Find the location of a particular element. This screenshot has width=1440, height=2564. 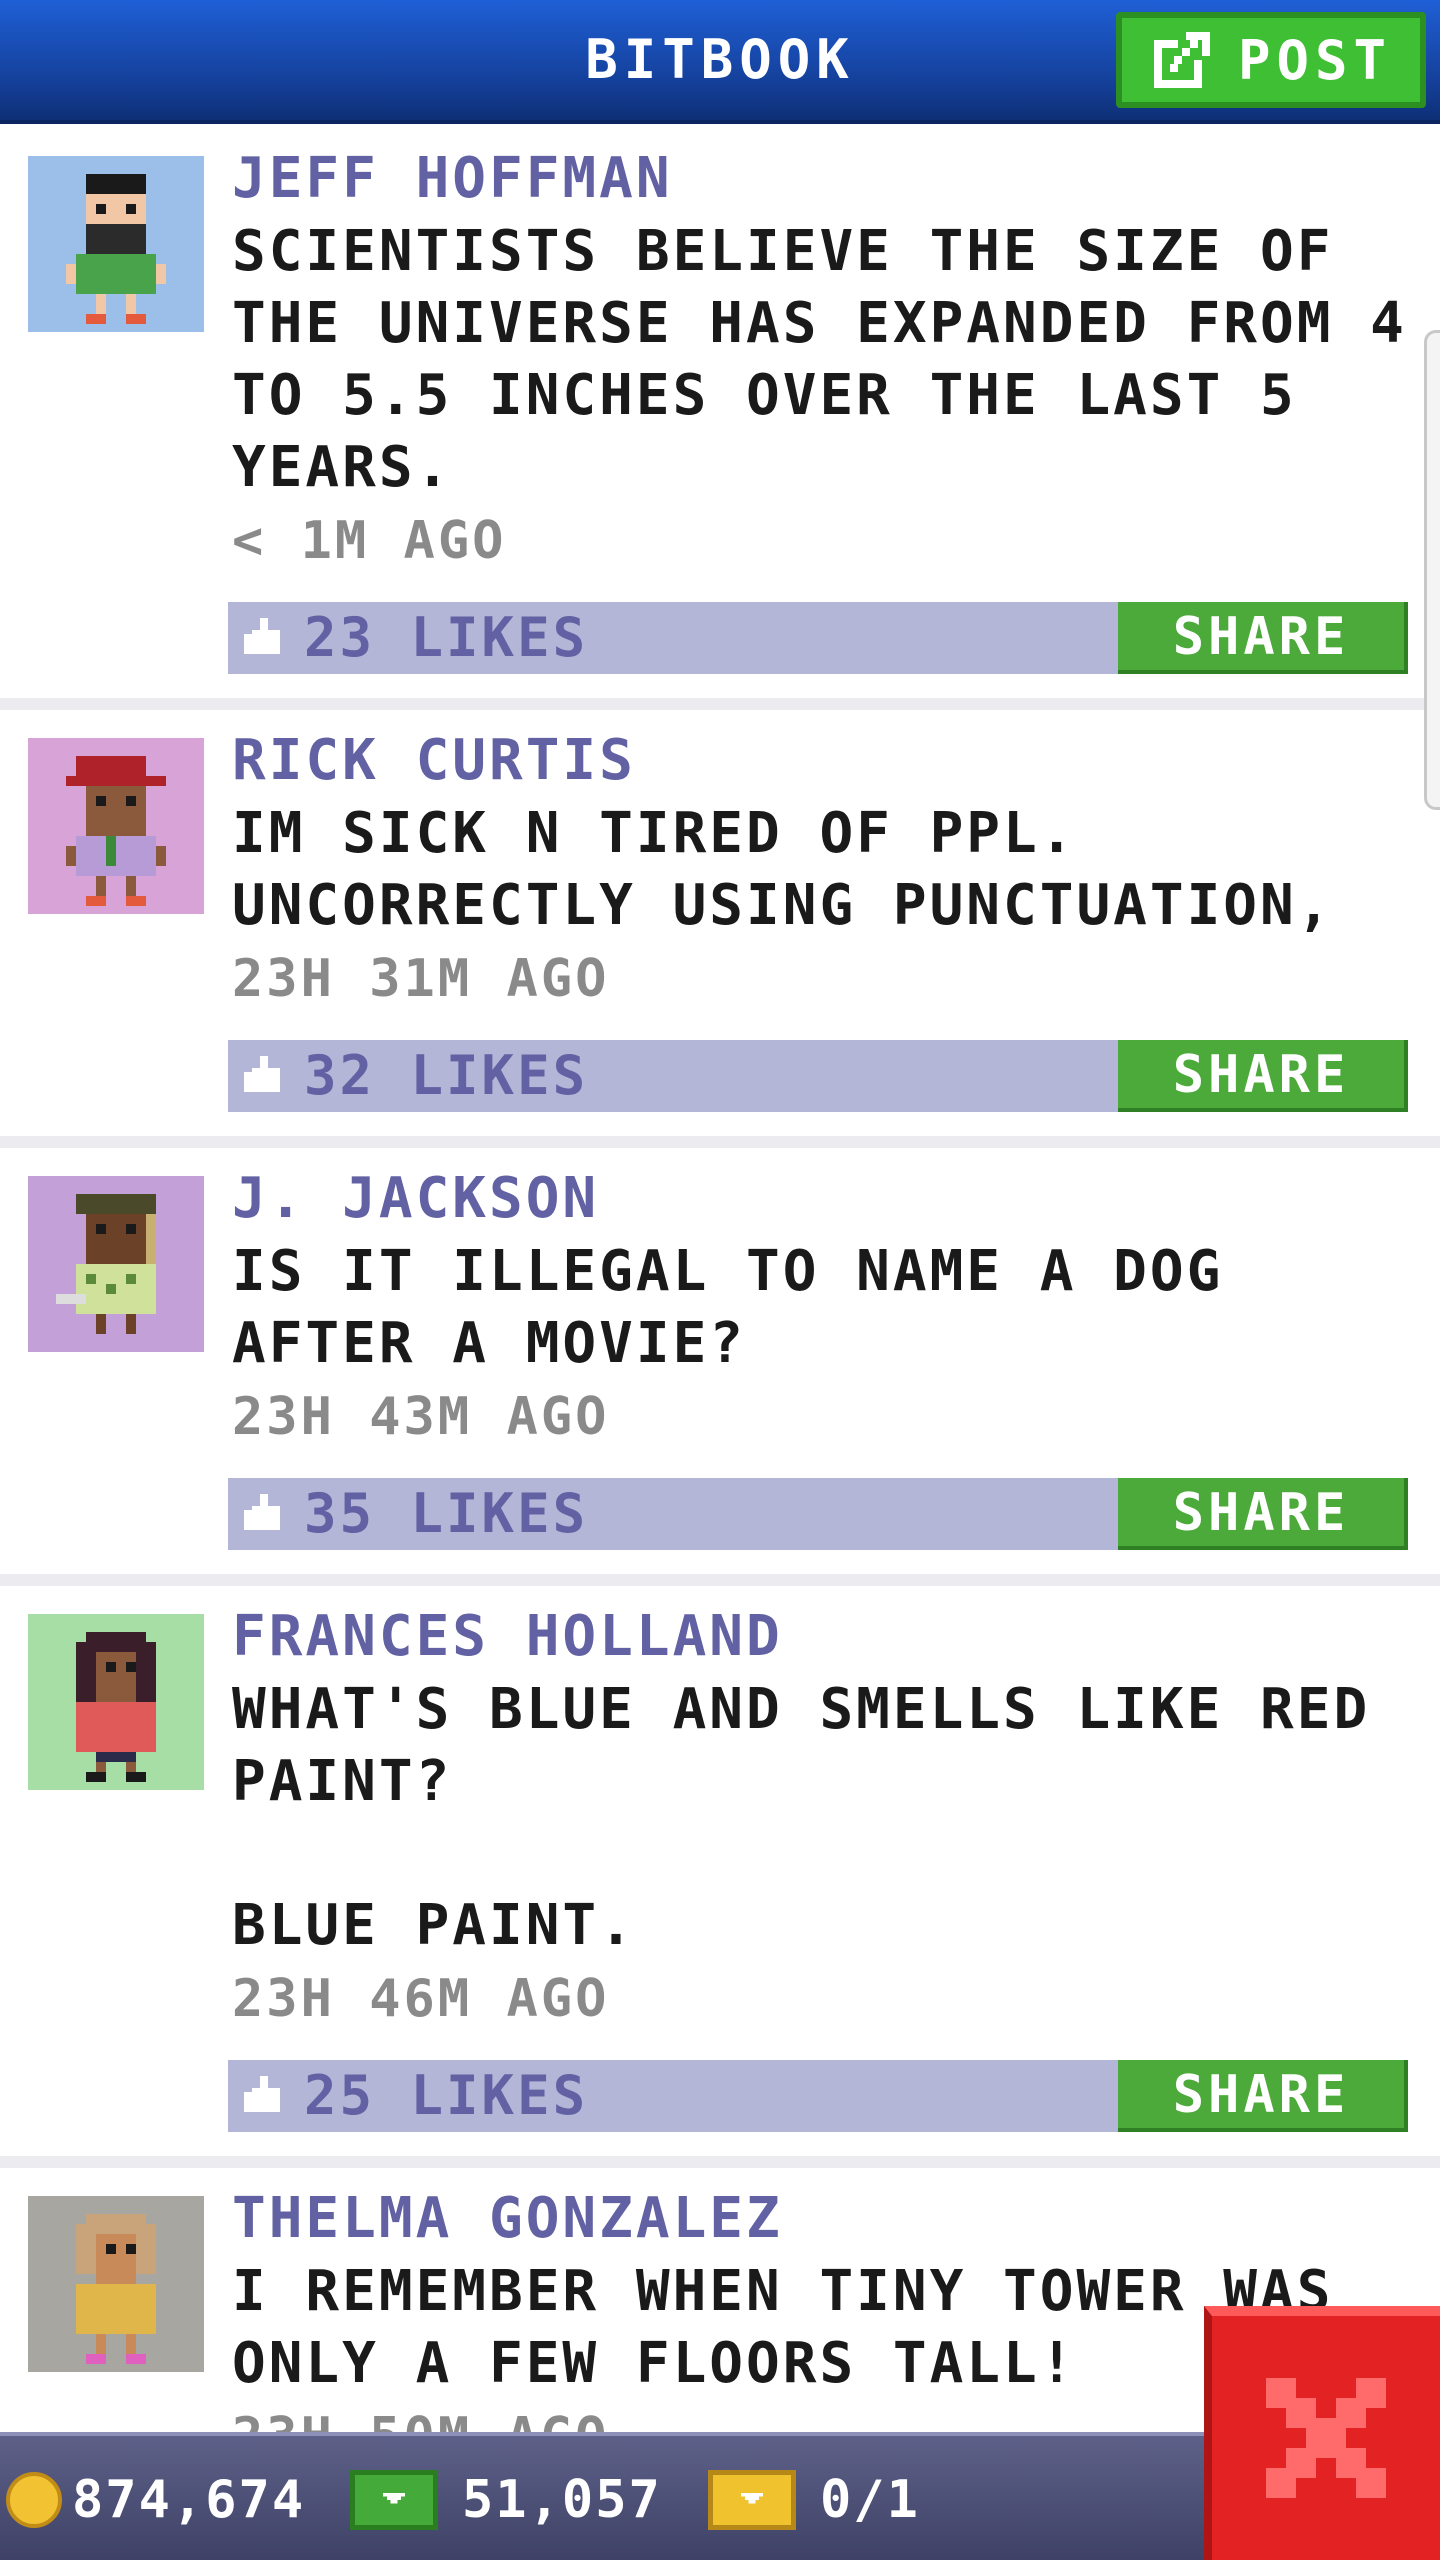

bux-counter: 51,057 is located at coordinates (506, 2500).